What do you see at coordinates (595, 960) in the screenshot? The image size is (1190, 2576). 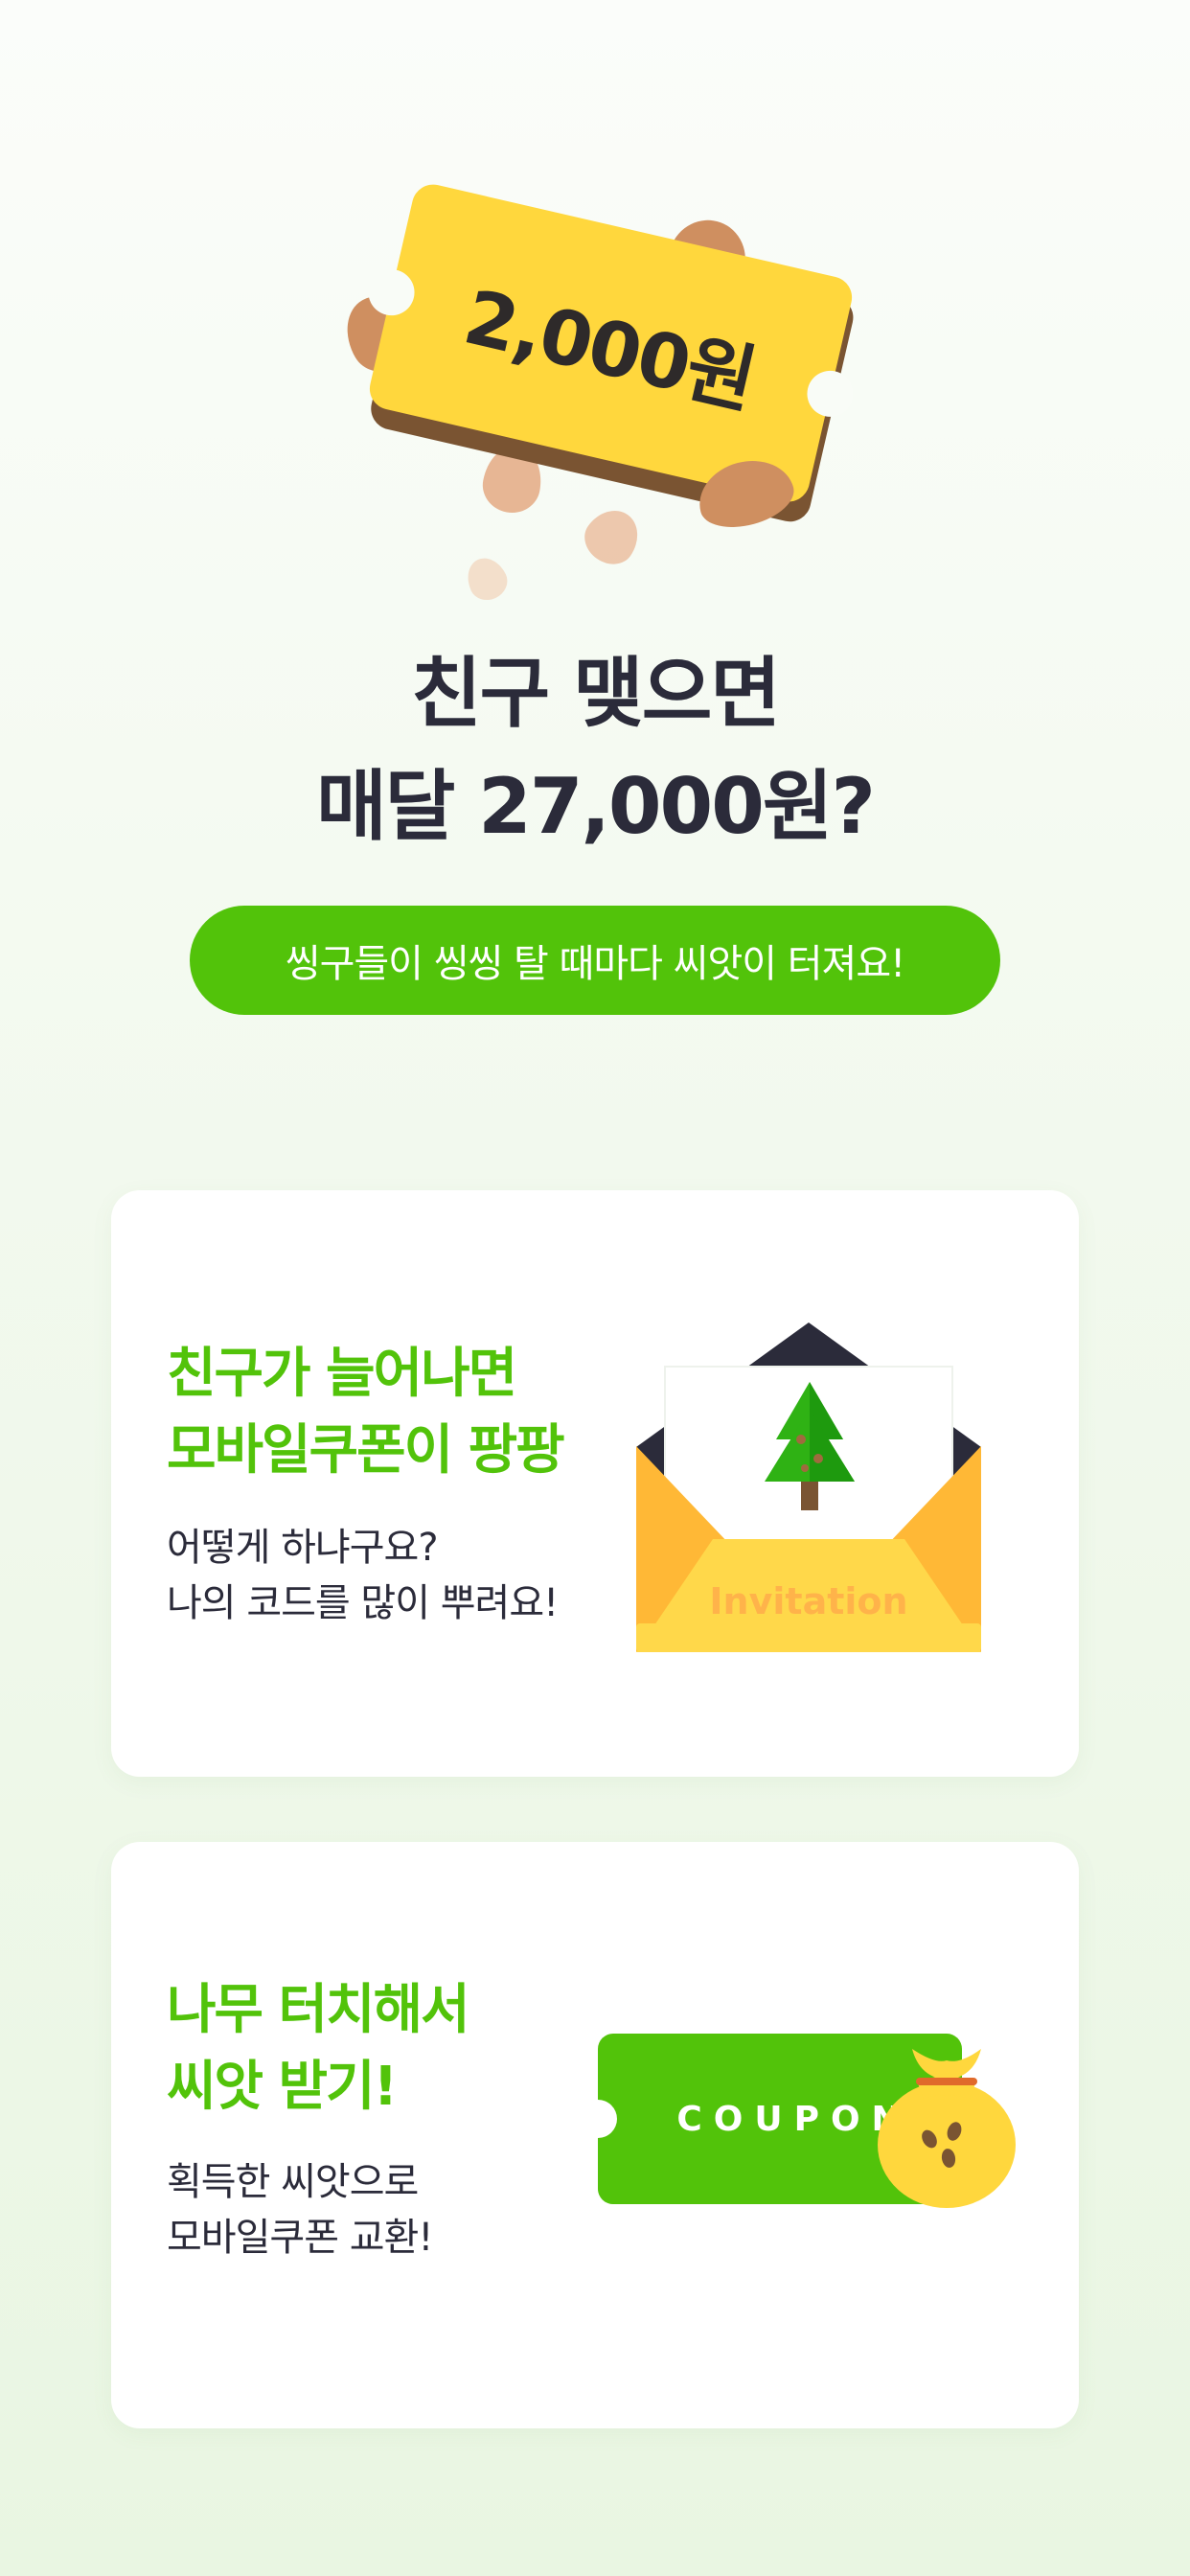 I see `promo-pill: 씽구들이 씽씽 탈 때마다 씨앗이 터져요!` at bounding box center [595, 960].